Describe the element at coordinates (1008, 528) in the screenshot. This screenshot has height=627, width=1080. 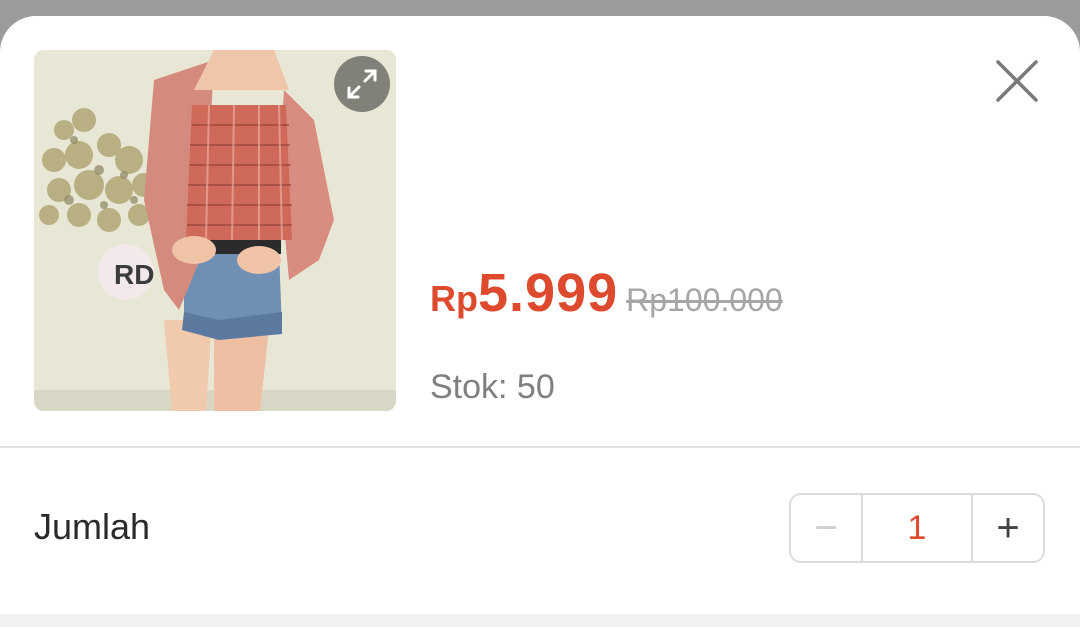
I see `increment-button: +` at that location.